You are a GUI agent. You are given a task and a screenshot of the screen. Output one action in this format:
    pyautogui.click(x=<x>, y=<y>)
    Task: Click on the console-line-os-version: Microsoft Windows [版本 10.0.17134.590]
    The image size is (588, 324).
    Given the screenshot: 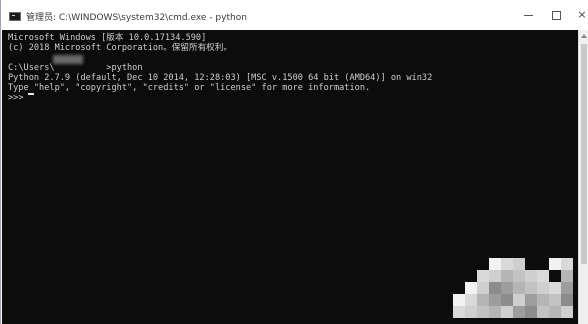 What is the action you would take?
    pyautogui.click(x=107, y=38)
    